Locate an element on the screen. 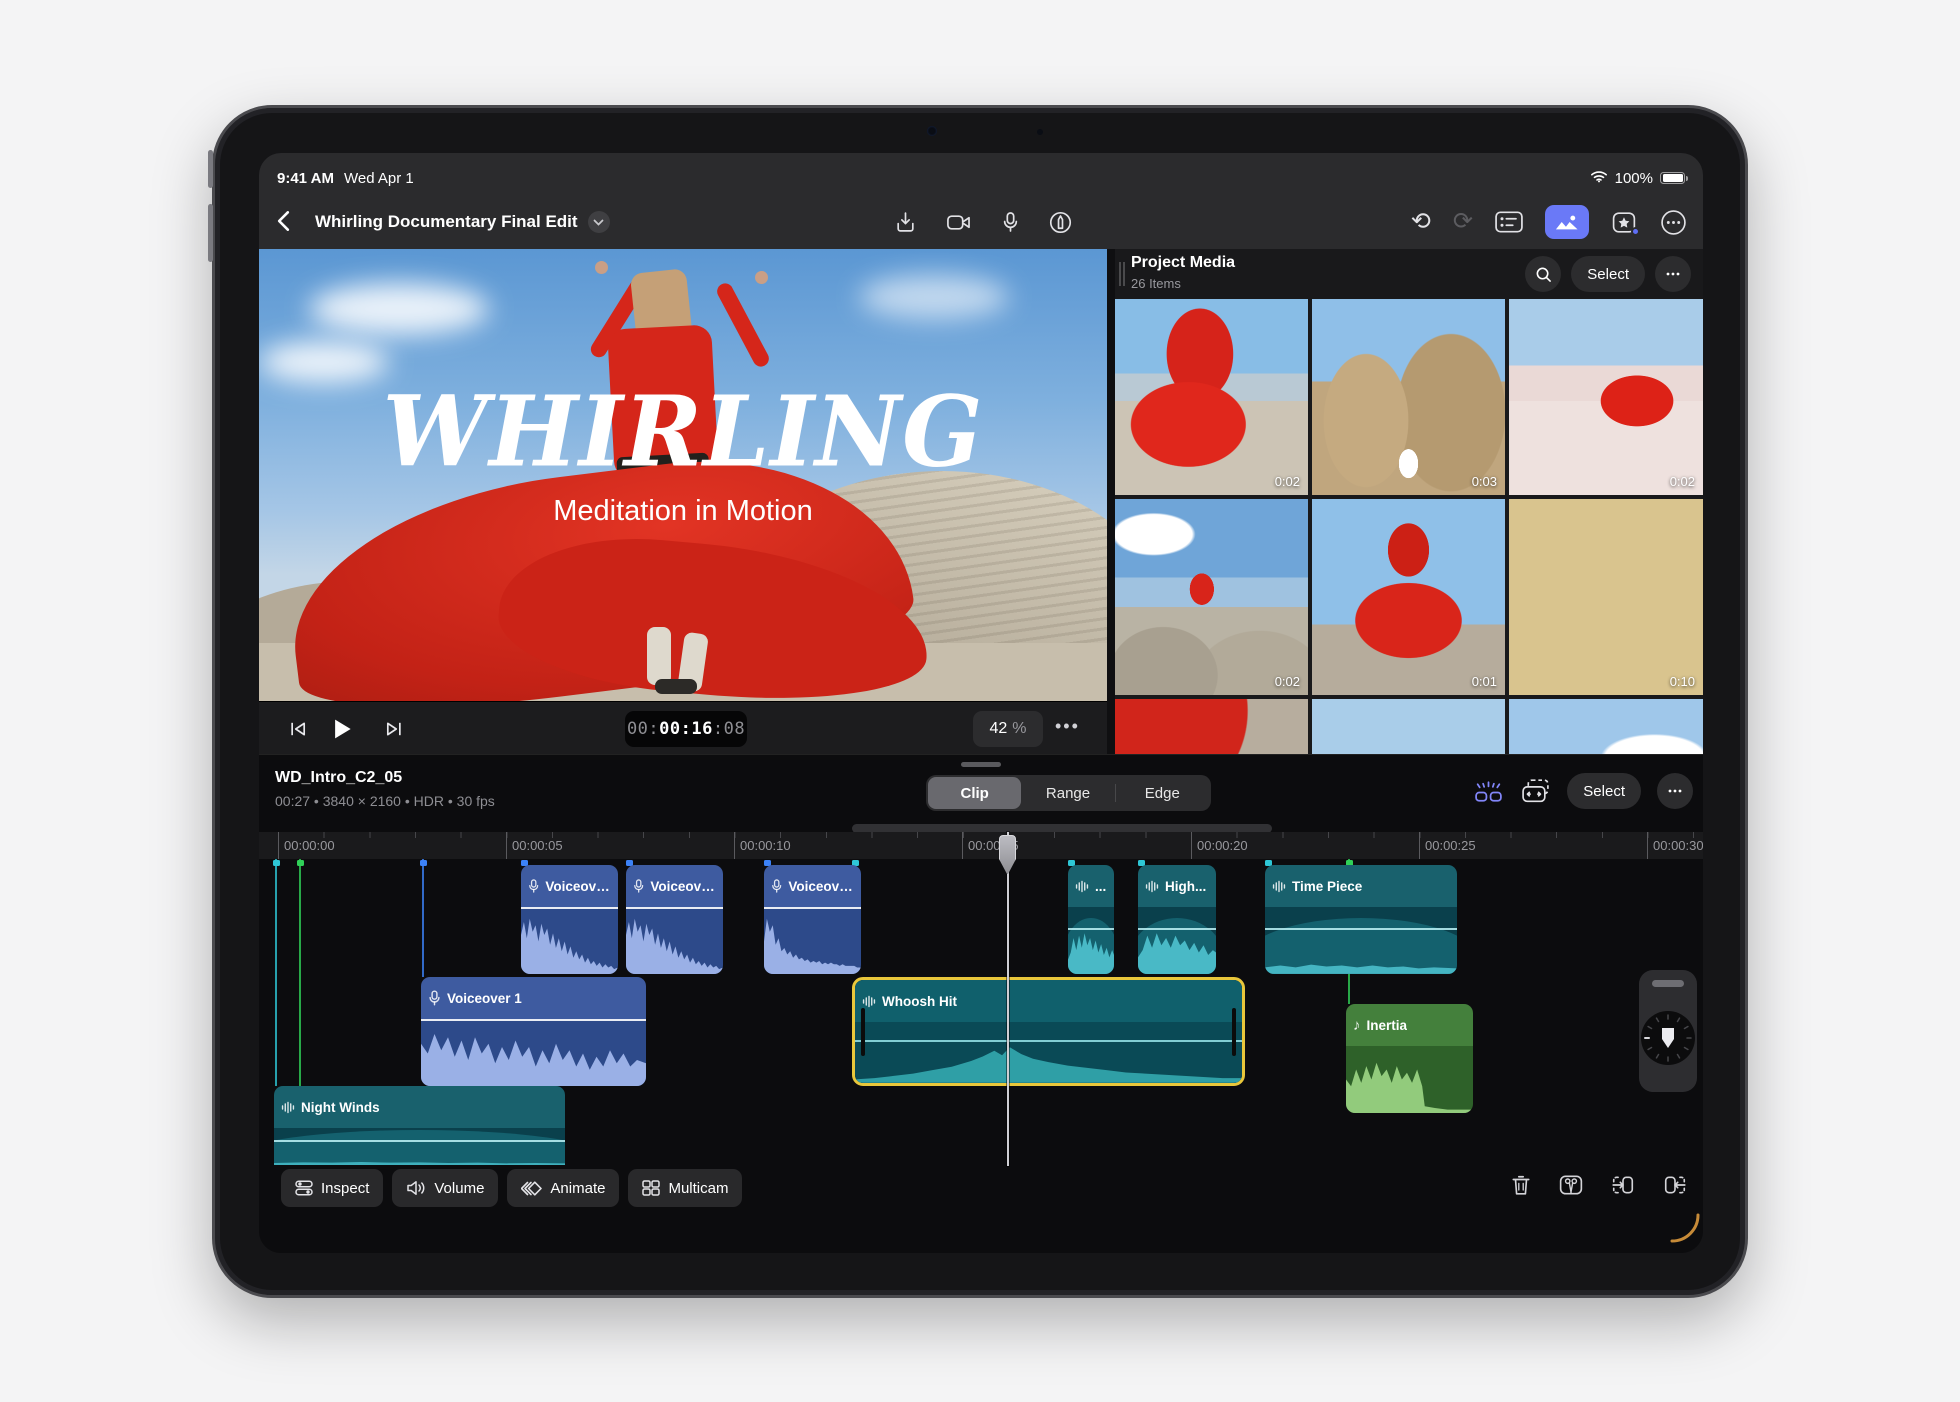 The height and width of the screenshot is (1402, 1960). timeline-clip-voiceover2b: Voiceover 2 is located at coordinates (674, 919).